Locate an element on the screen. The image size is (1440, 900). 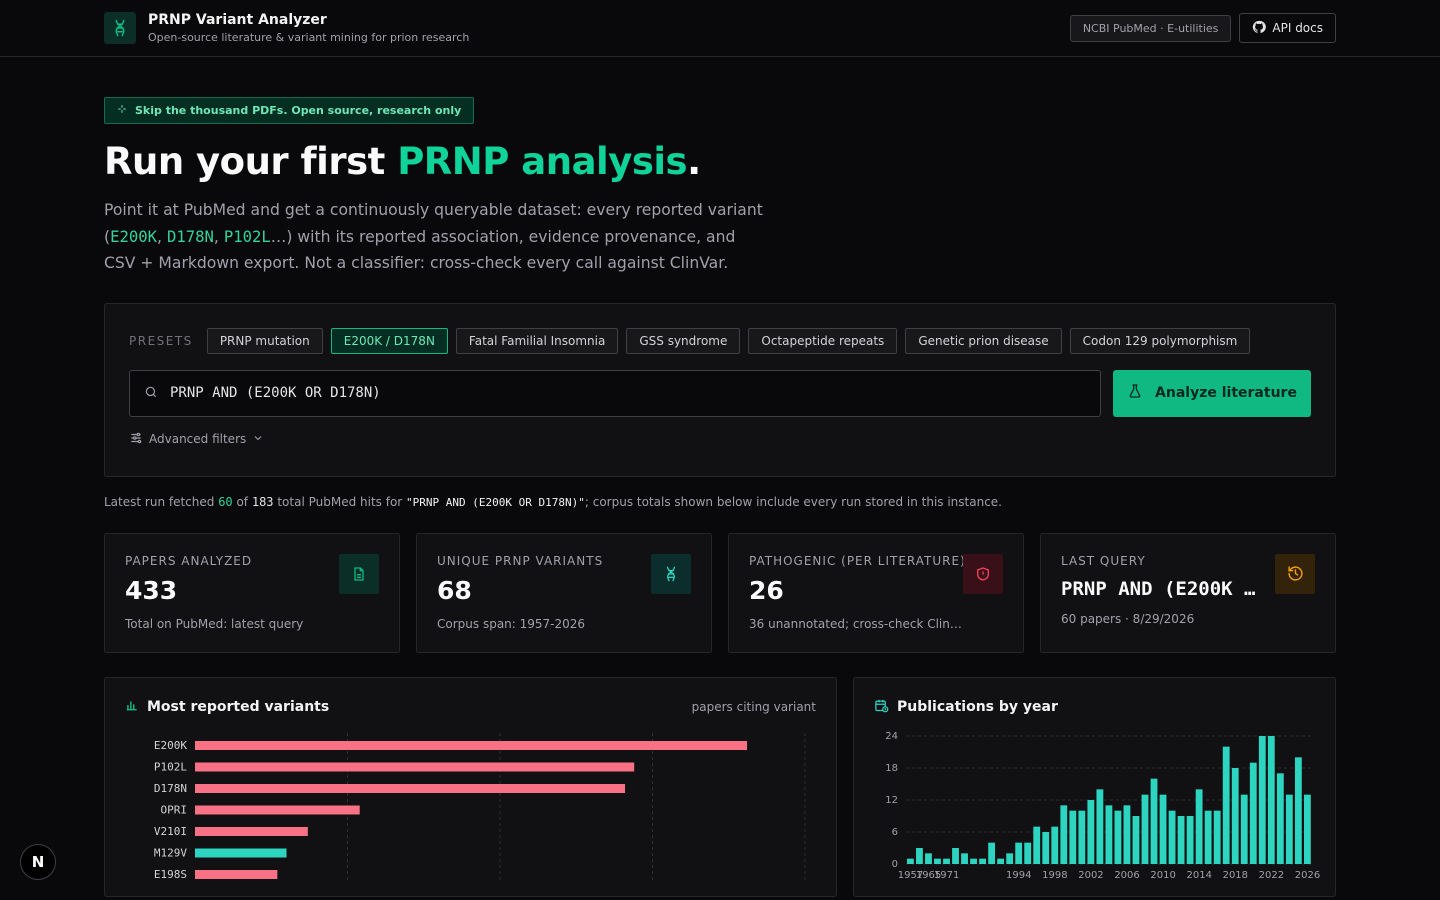
calendar-chart-icon is located at coordinates (881, 707).